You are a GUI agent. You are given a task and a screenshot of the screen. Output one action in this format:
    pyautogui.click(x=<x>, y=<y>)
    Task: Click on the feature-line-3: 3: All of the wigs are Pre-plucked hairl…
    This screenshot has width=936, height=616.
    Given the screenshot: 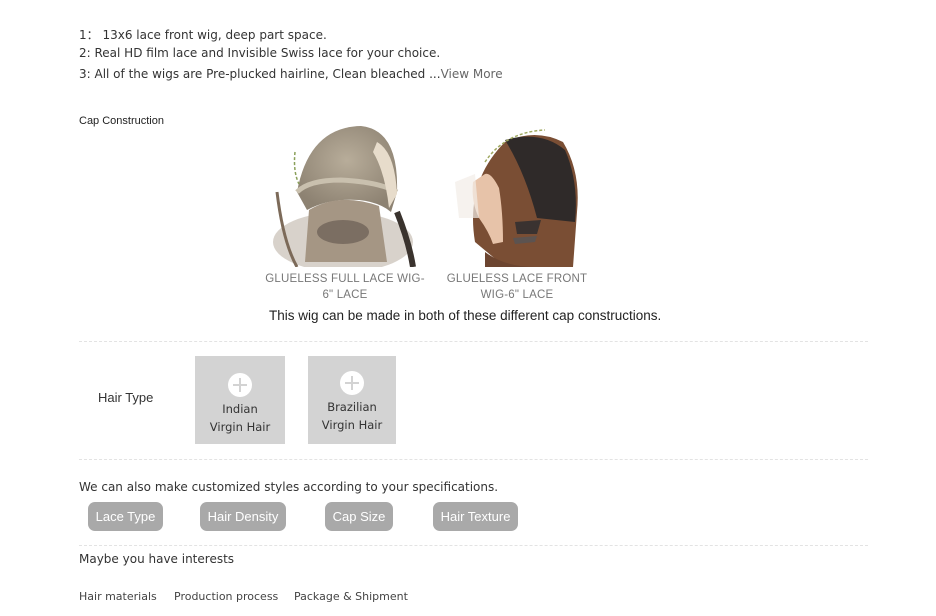 What is the action you would take?
    pyautogui.click(x=291, y=74)
    